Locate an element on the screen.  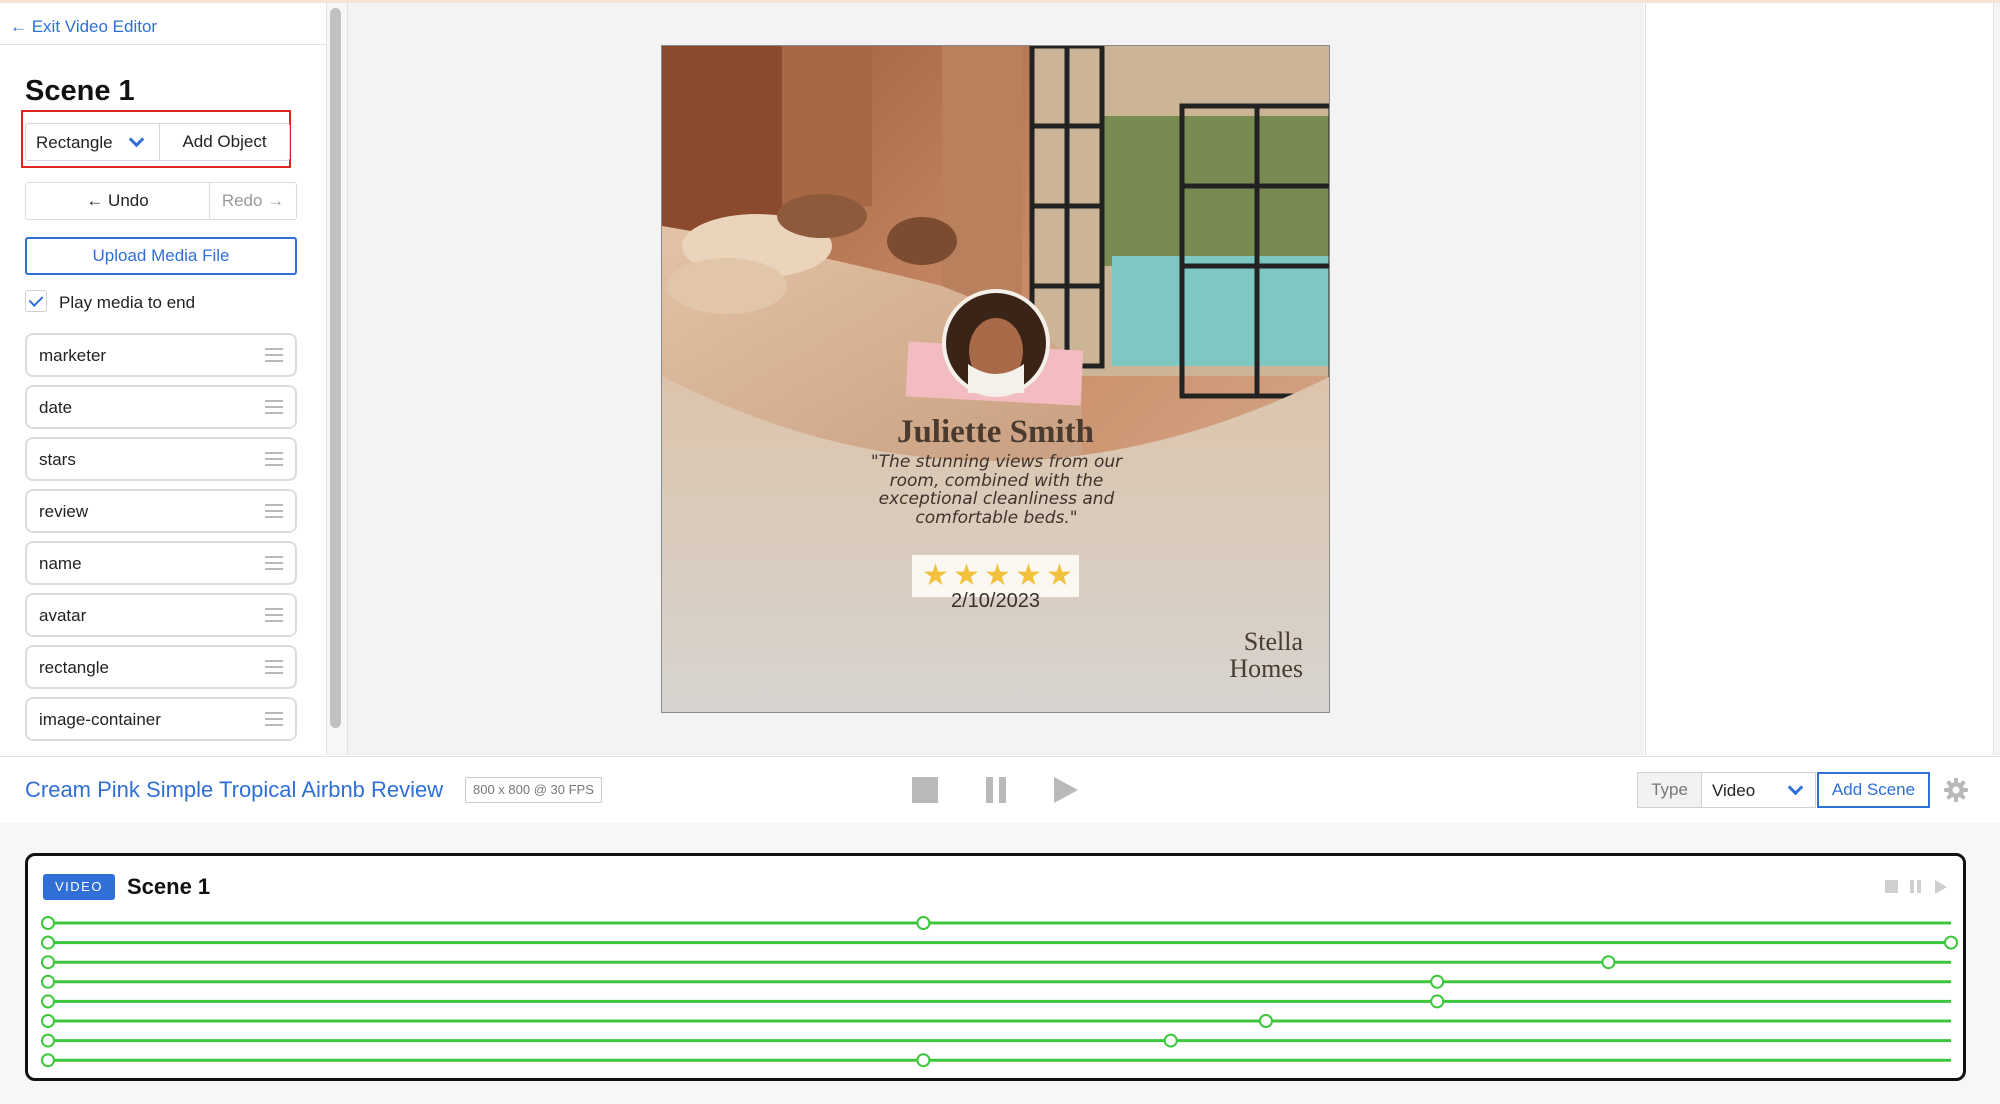
add-object-group: Rectangle Add Object is located at coordinates (157, 142).